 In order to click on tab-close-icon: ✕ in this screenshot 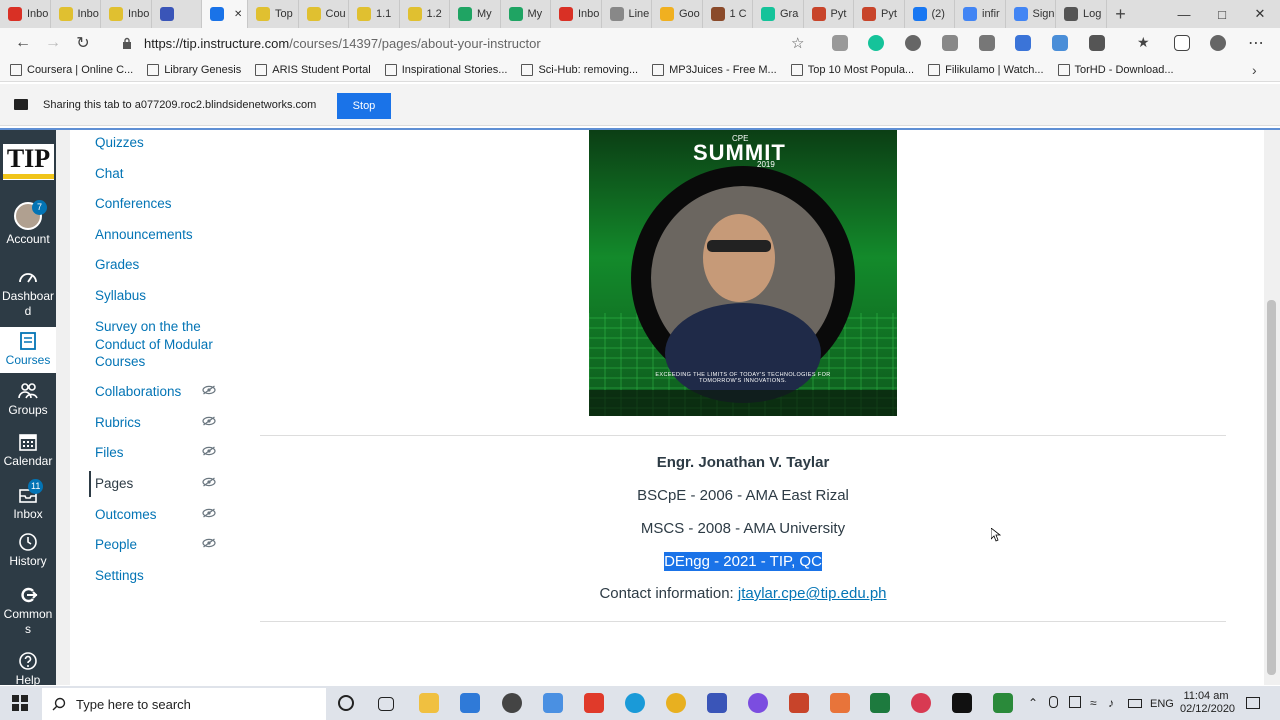, I will do `click(238, 14)`.